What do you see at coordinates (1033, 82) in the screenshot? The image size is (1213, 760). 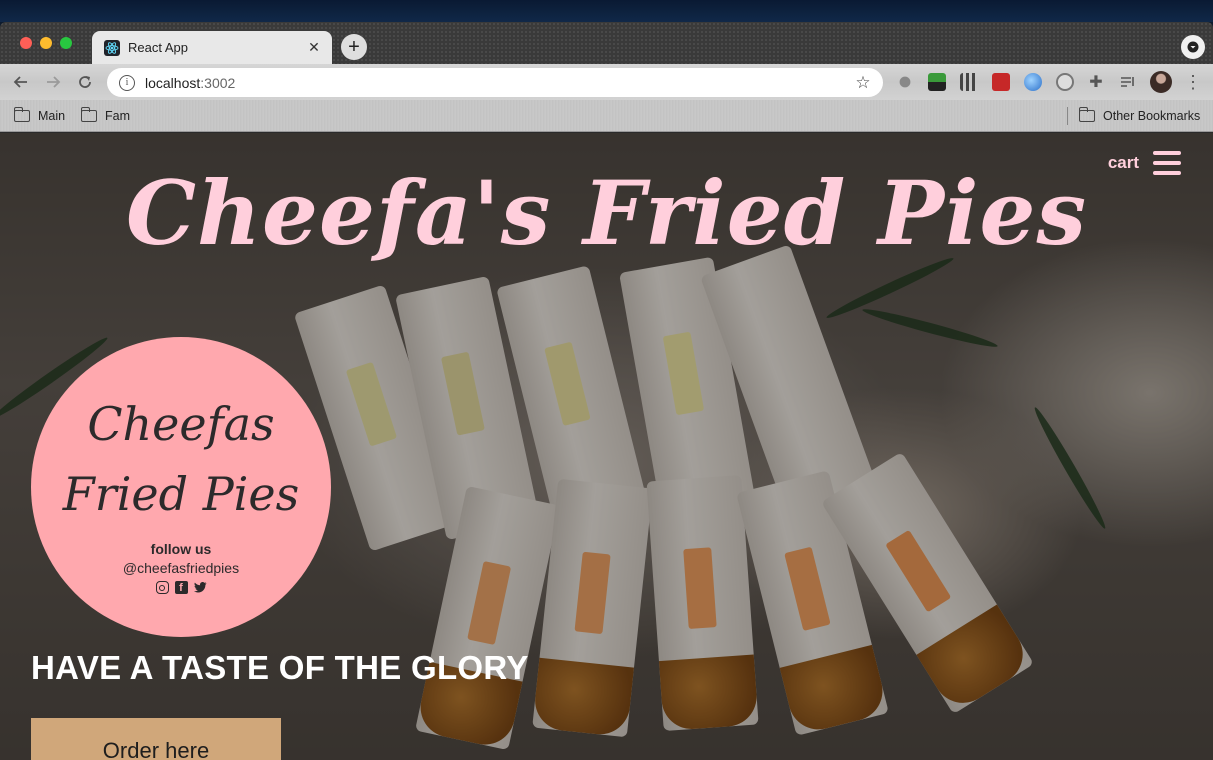 I see `globe-extension-icon` at bounding box center [1033, 82].